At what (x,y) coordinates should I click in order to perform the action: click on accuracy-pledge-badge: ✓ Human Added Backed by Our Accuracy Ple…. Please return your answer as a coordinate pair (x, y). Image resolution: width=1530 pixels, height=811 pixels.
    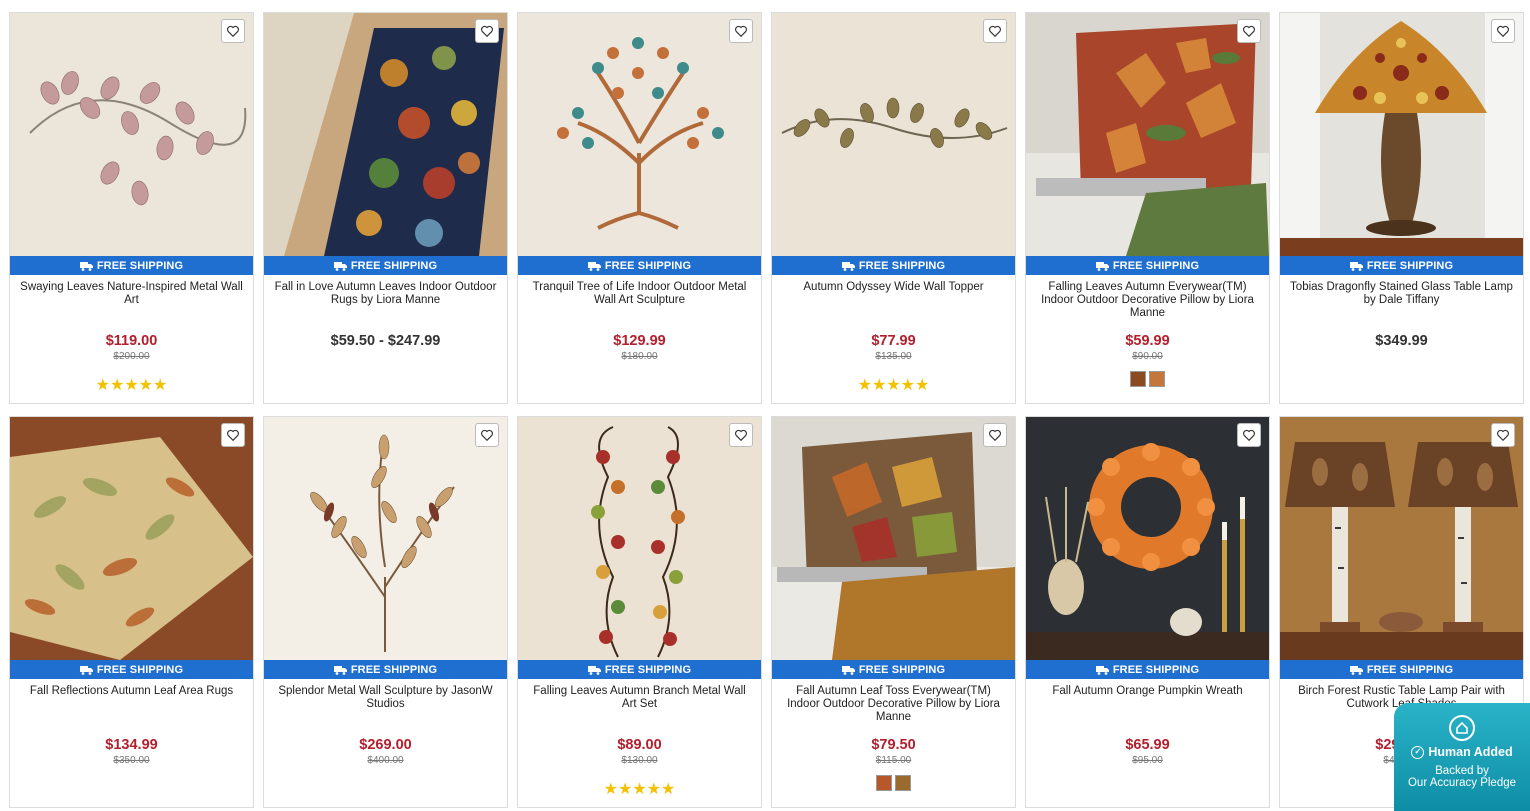
    Looking at the image, I should click on (1462, 757).